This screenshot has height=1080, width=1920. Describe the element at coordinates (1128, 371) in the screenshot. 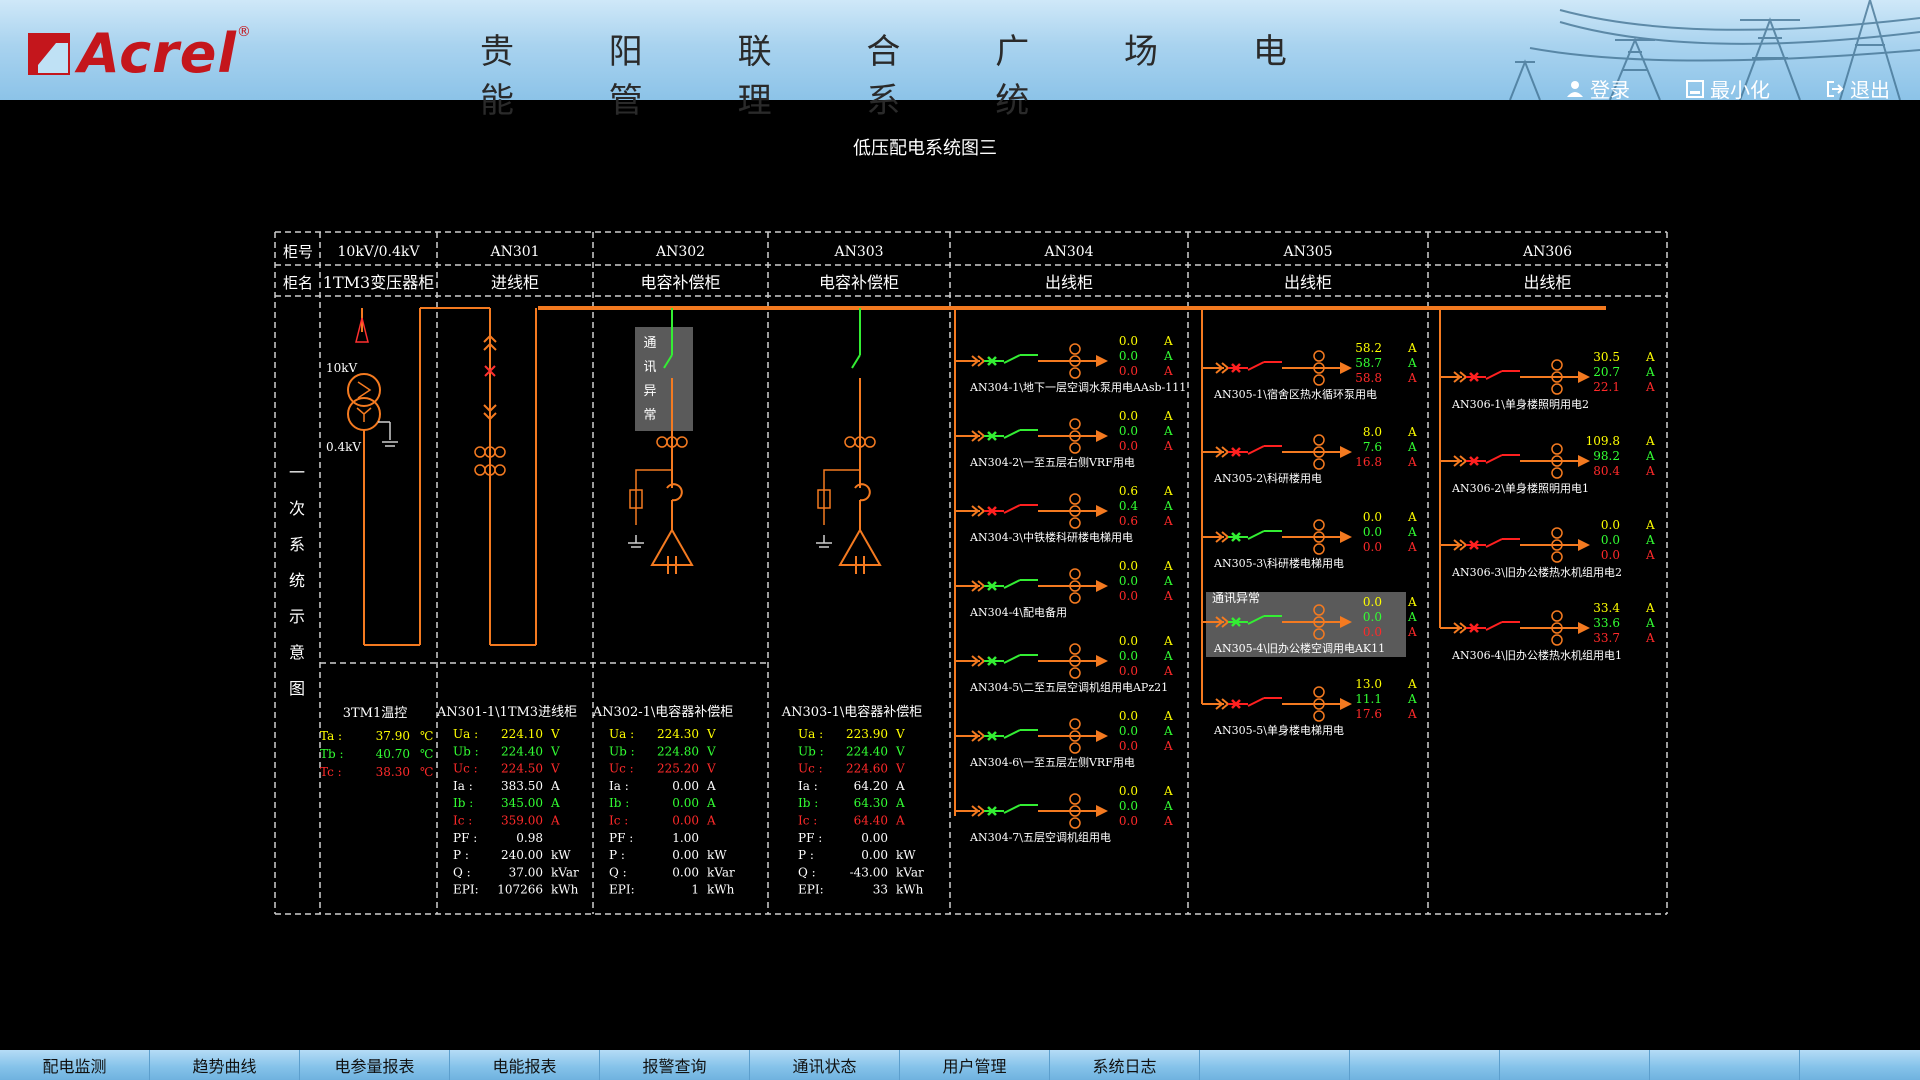

I see `an304-0-phase-2: 0.0` at that location.